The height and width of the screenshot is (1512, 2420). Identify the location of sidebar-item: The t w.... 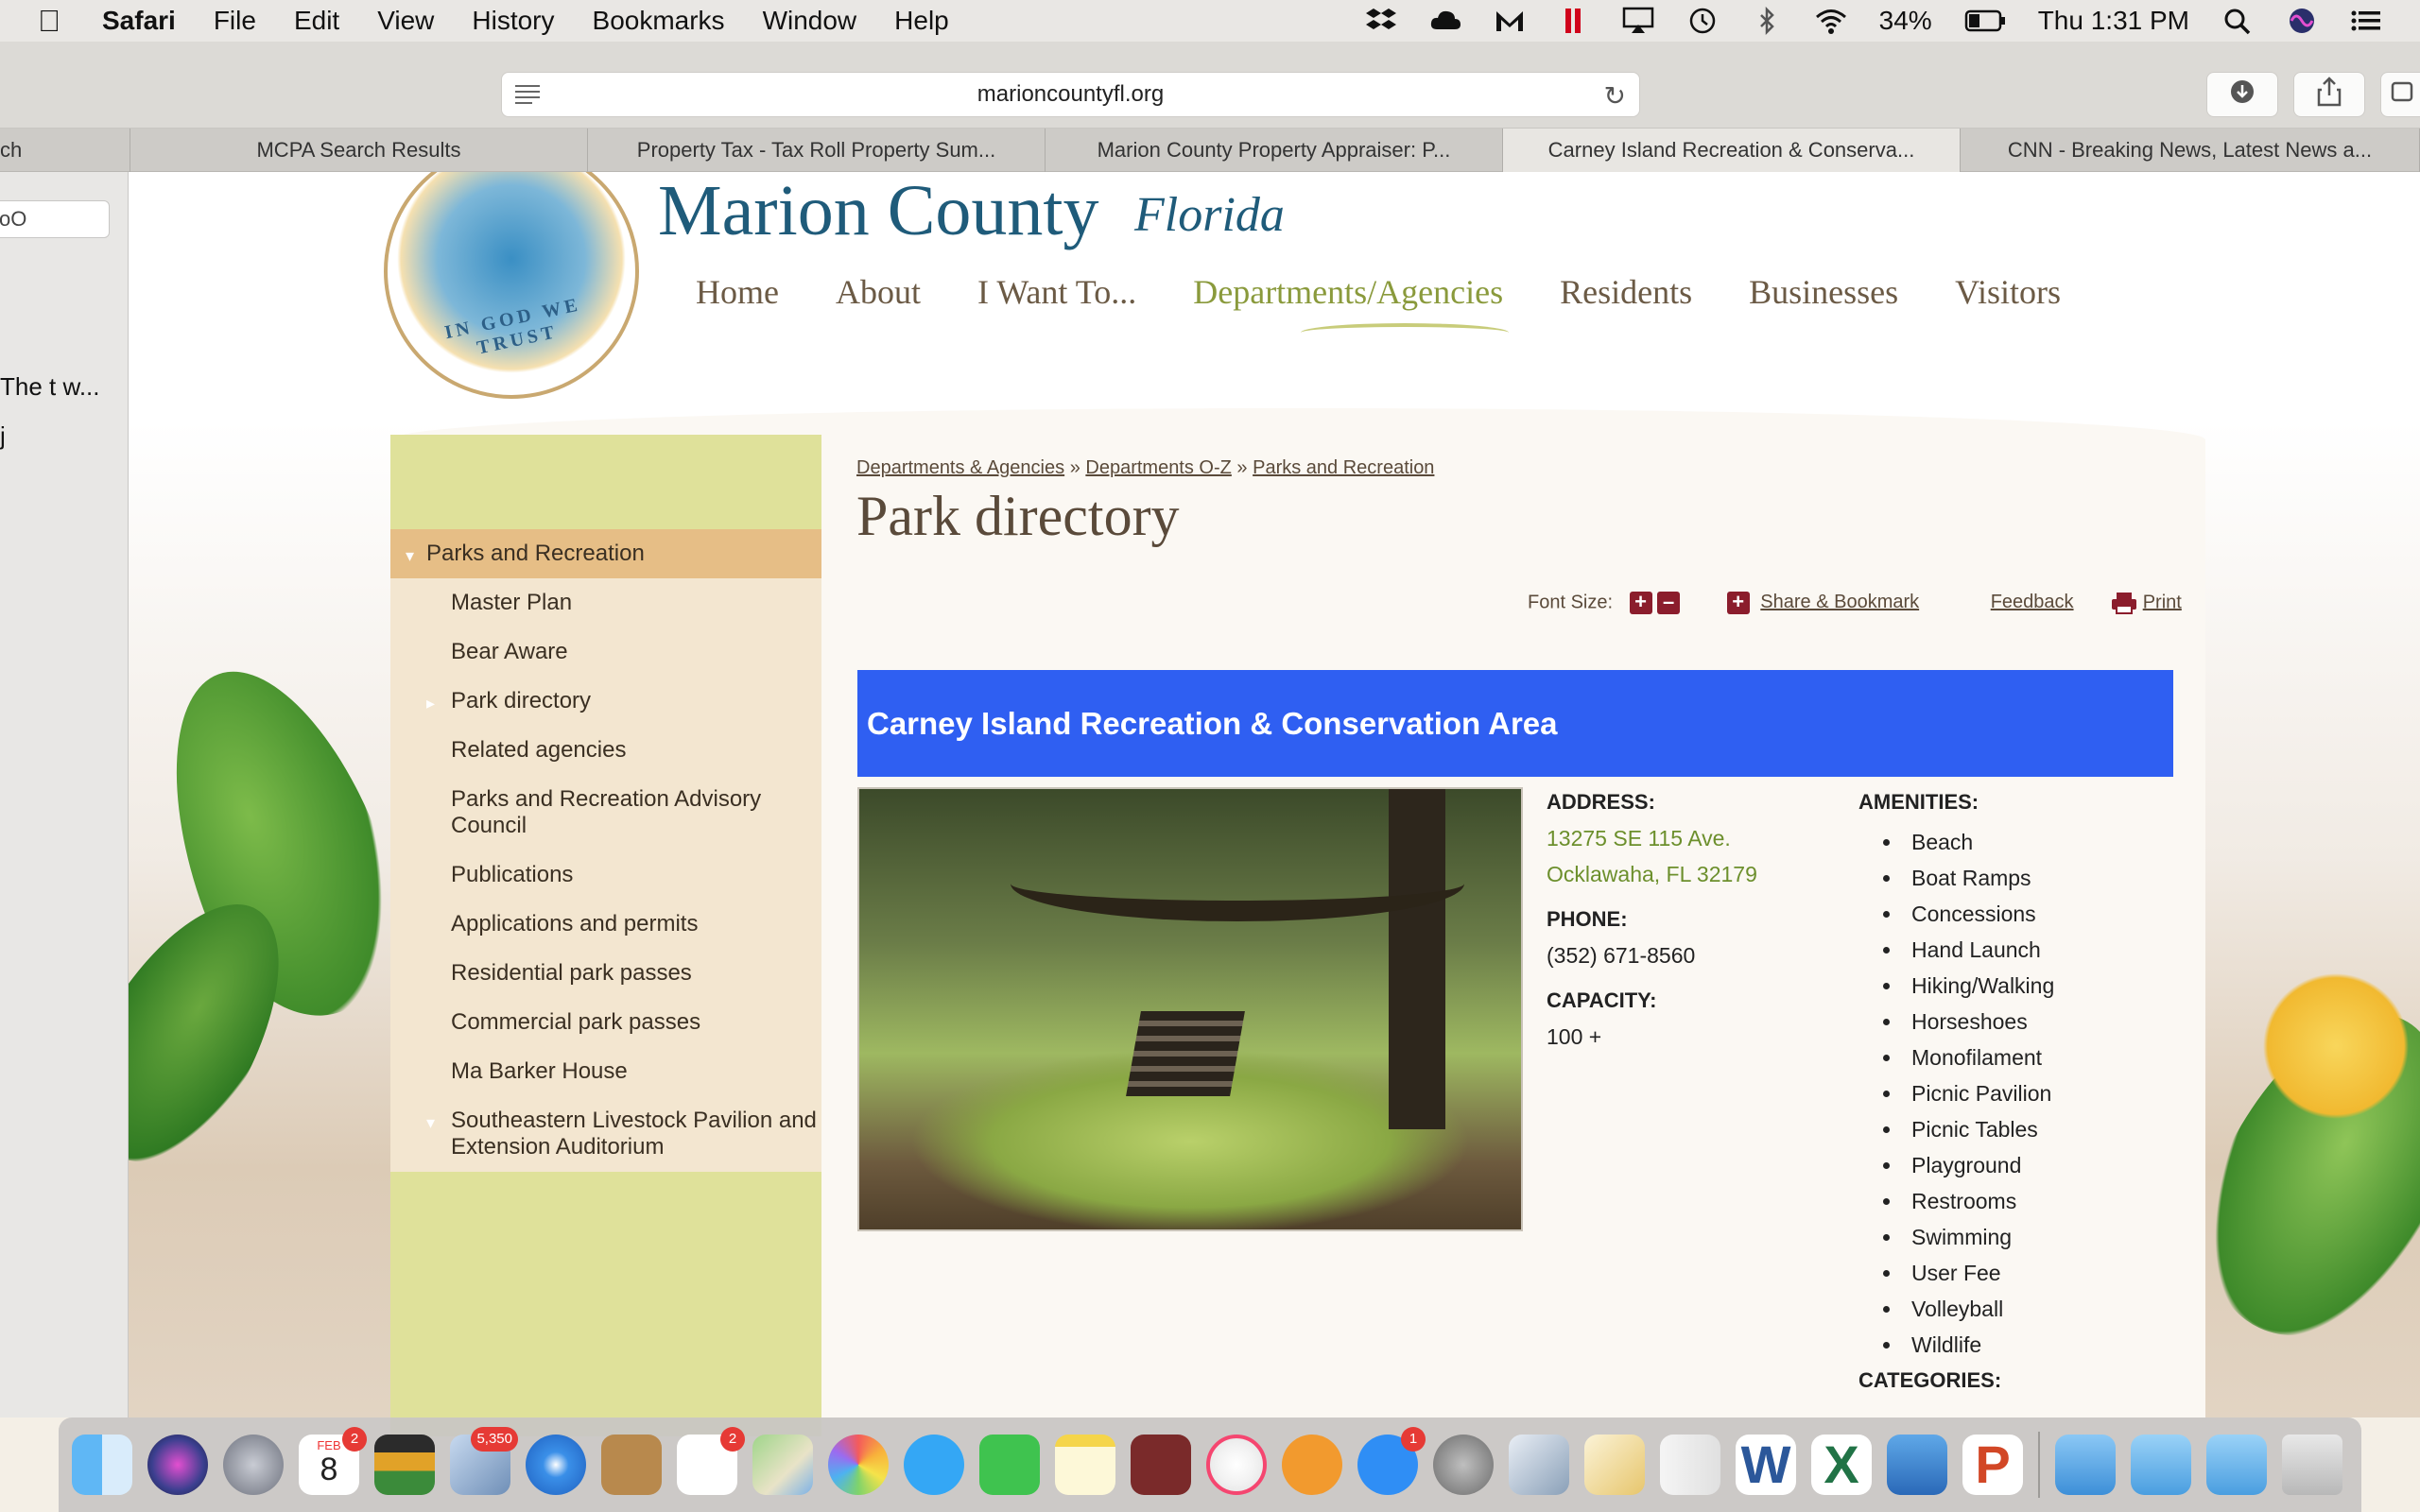
(50, 387).